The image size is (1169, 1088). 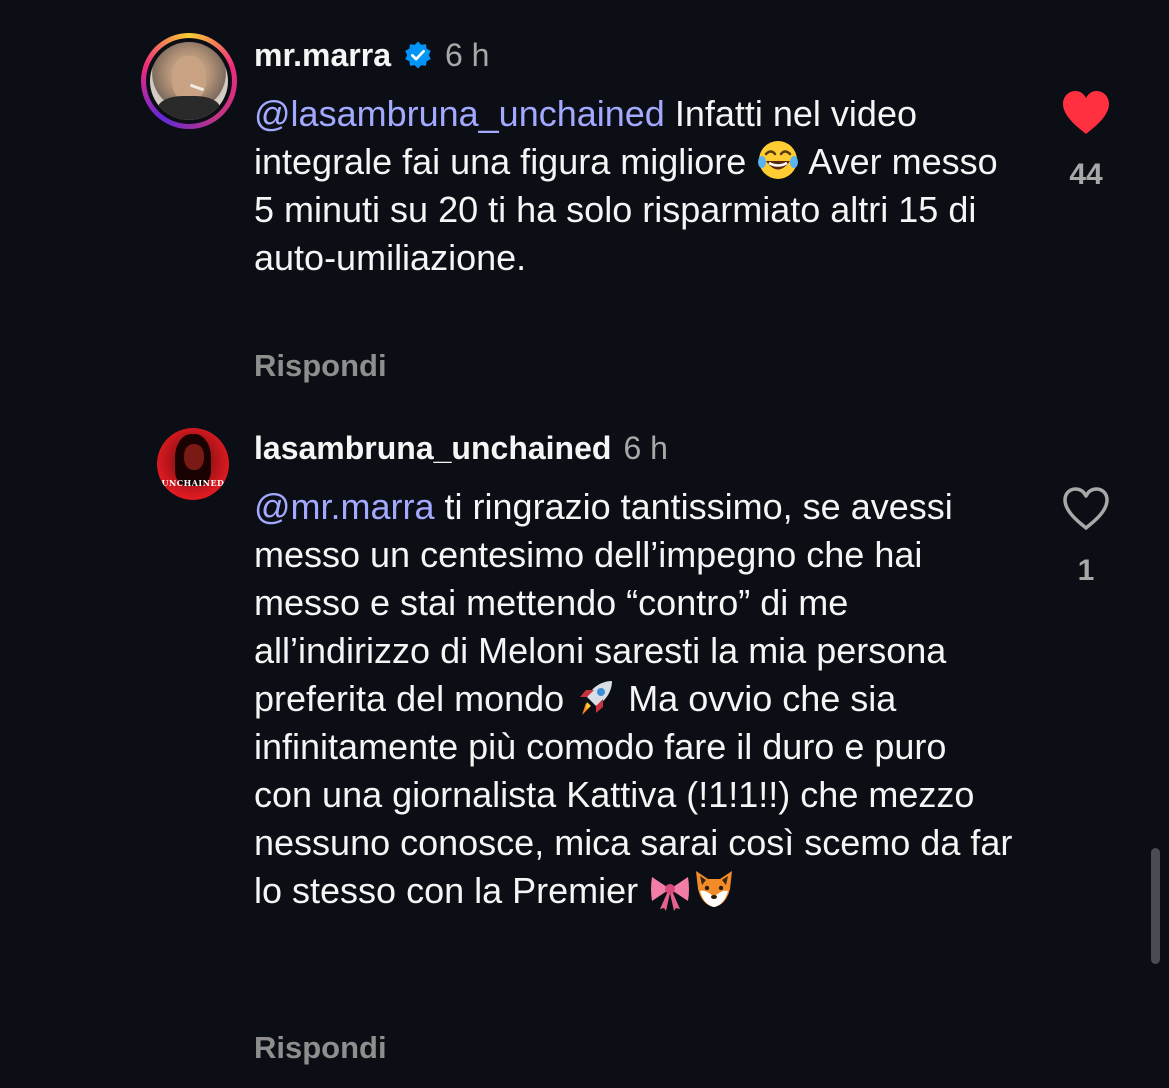 What do you see at coordinates (714, 889) in the screenshot?
I see `fox-icon` at bounding box center [714, 889].